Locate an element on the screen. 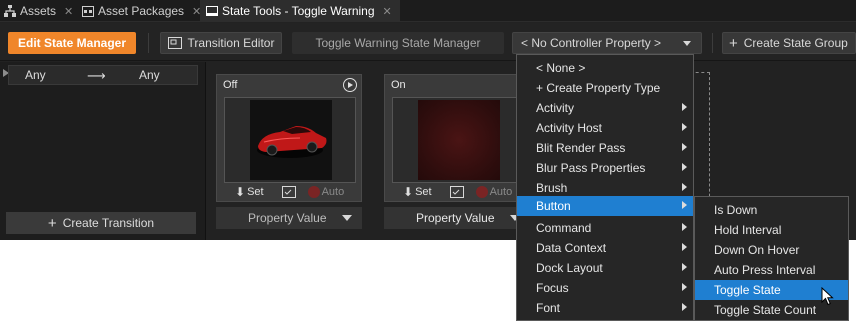  property-value-dropdown-off: Property Value is located at coordinates (289, 218).